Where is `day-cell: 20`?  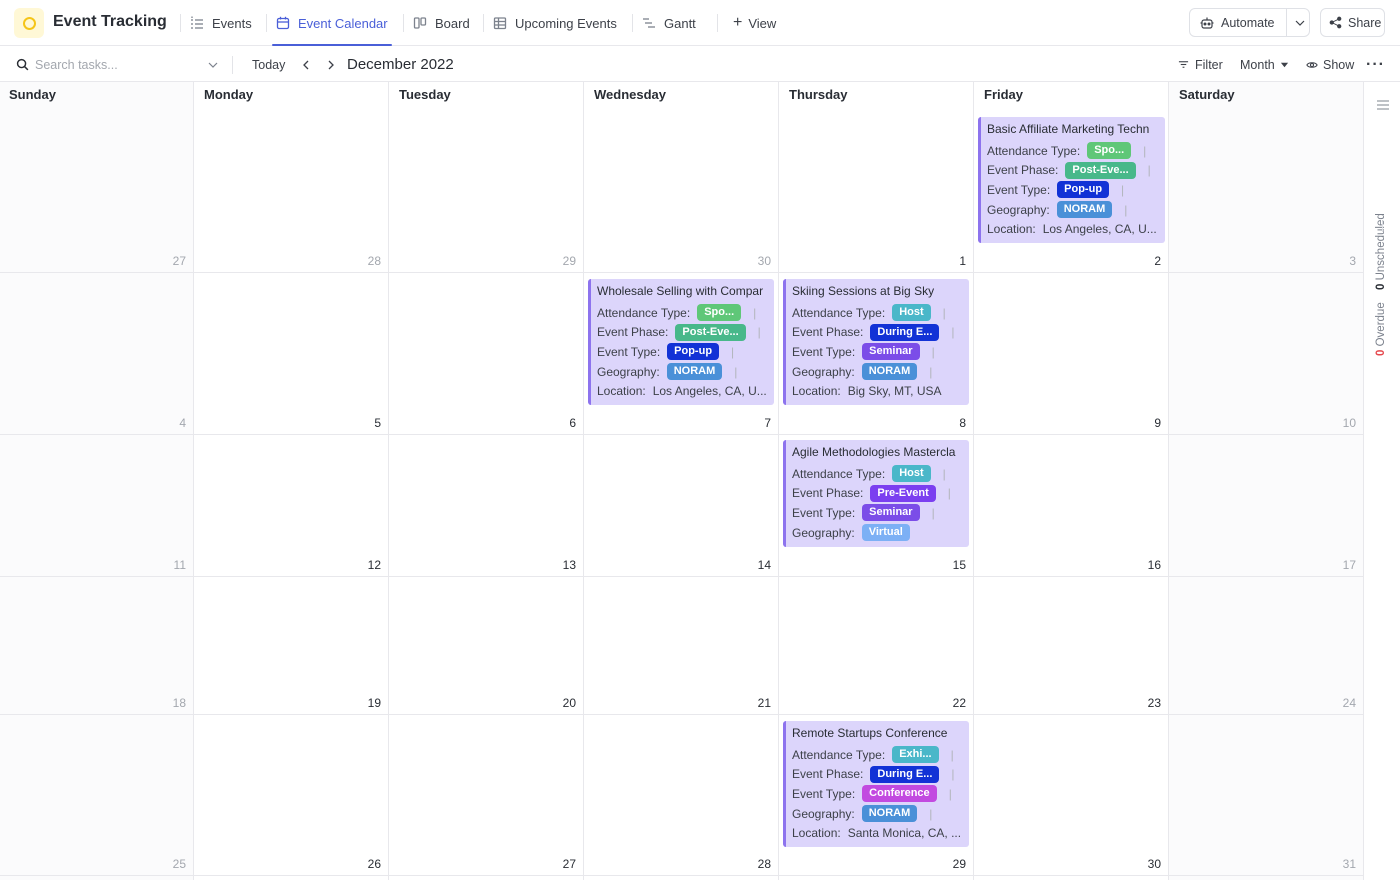 day-cell: 20 is located at coordinates (486, 645).